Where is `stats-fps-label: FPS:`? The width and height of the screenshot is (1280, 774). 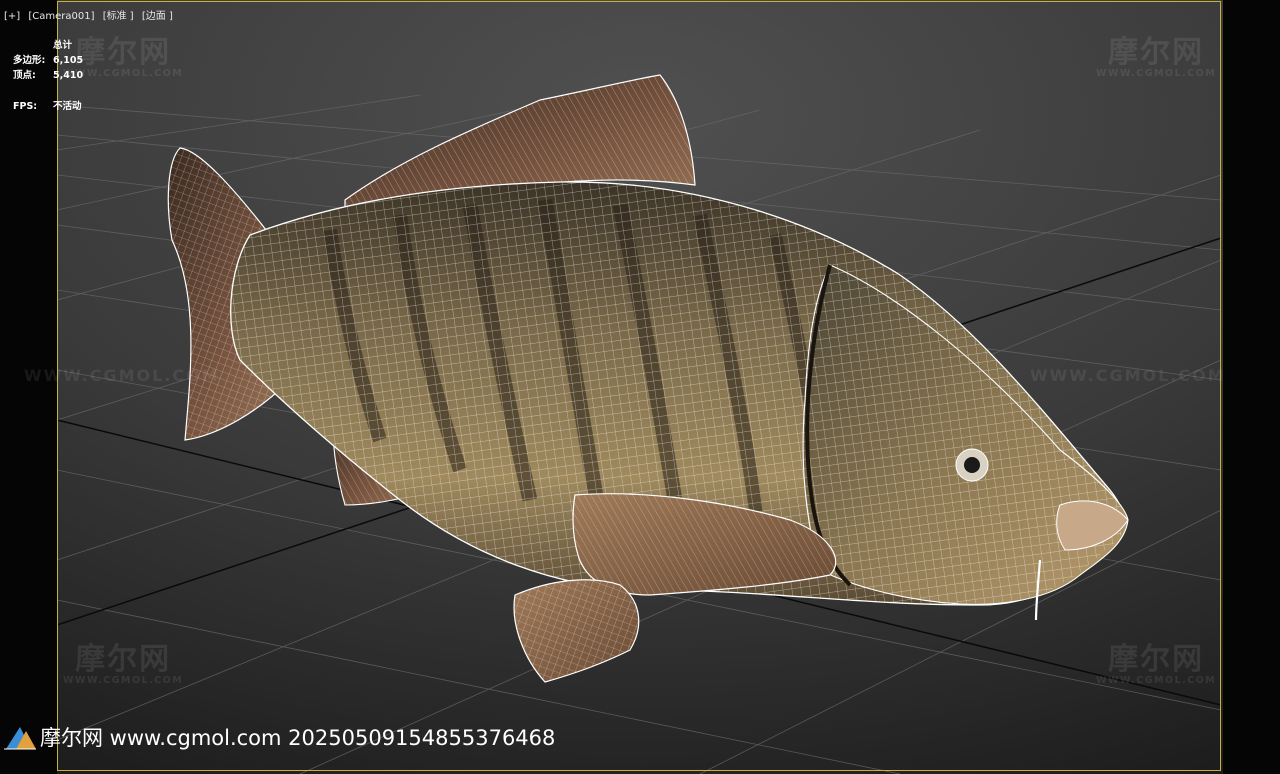
stats-fps-label: FPS: is located at coordinates (25, 106).